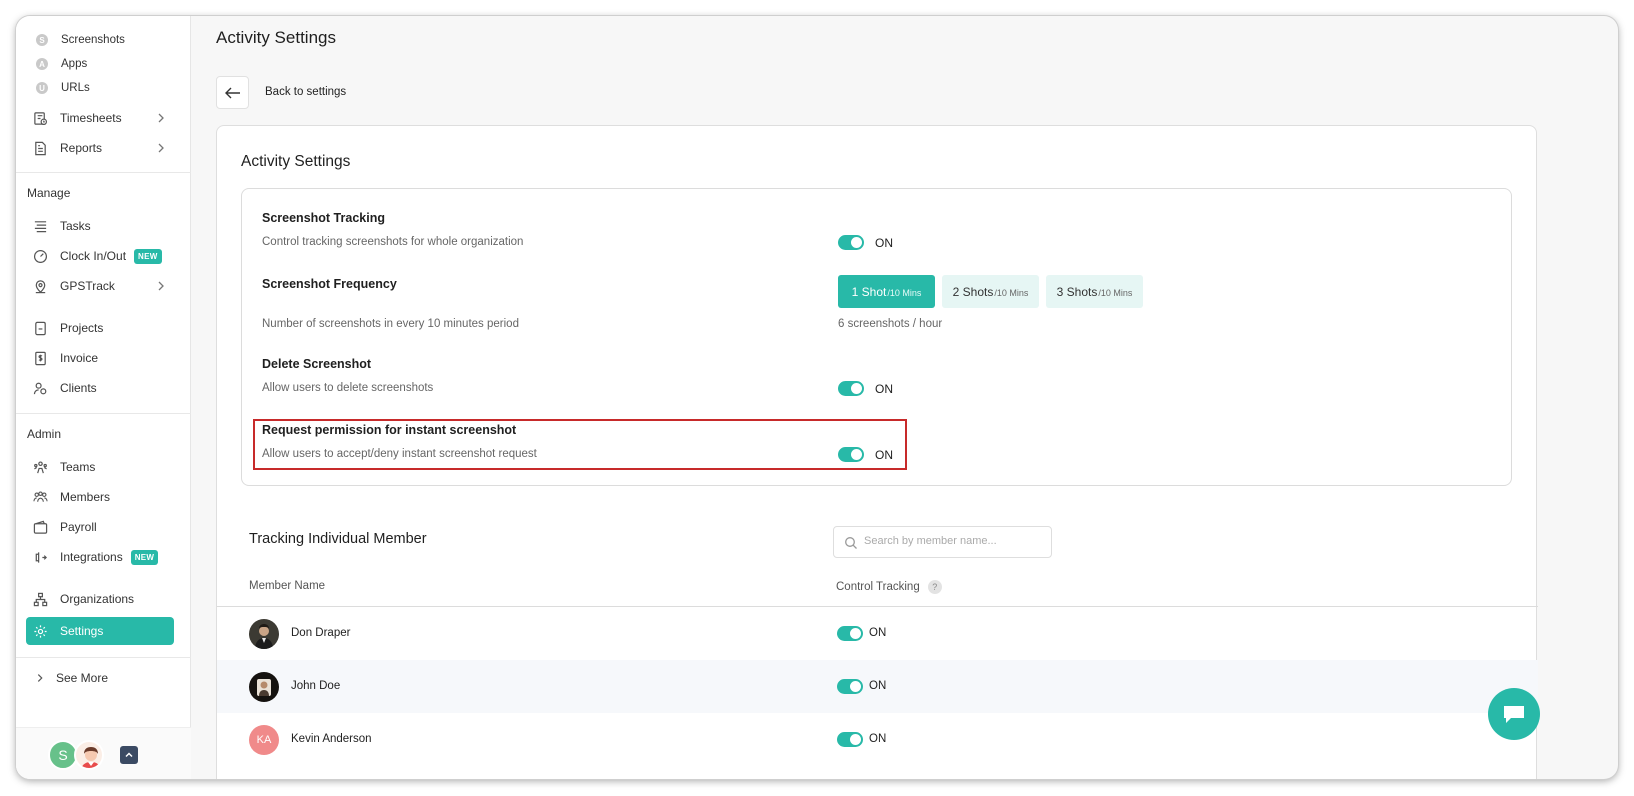 The width and height of the screenshot is (1634, 796). What do you see at coordinates (82, 678) in the screenshot?
I see `sidebar-item-label: See More` at bounding box center [82, 678].